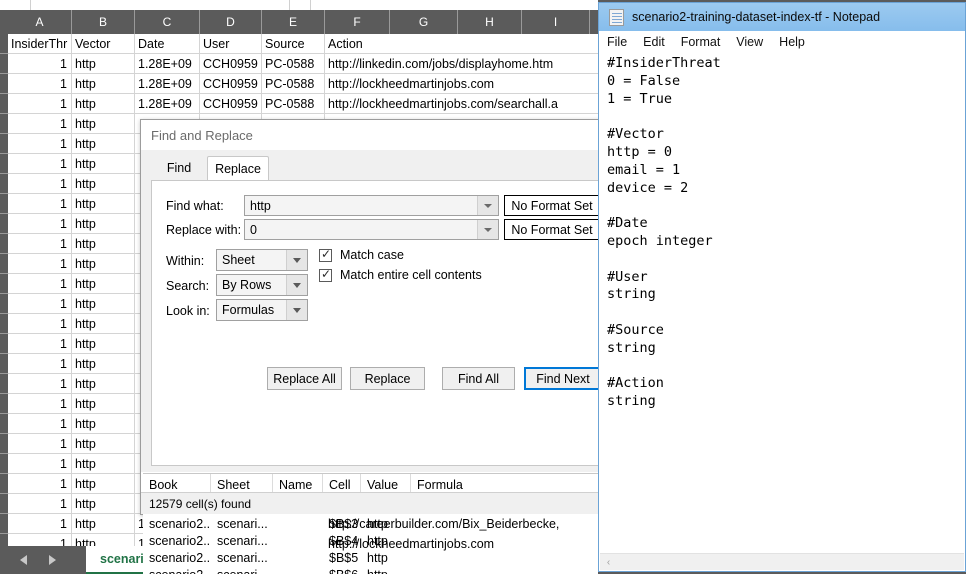 This screenshot has height=574, width=966. What do you see at coordinates (556, 22) in the screenshot?
I see `column-header-i: I` at bounding box center [556, 22].